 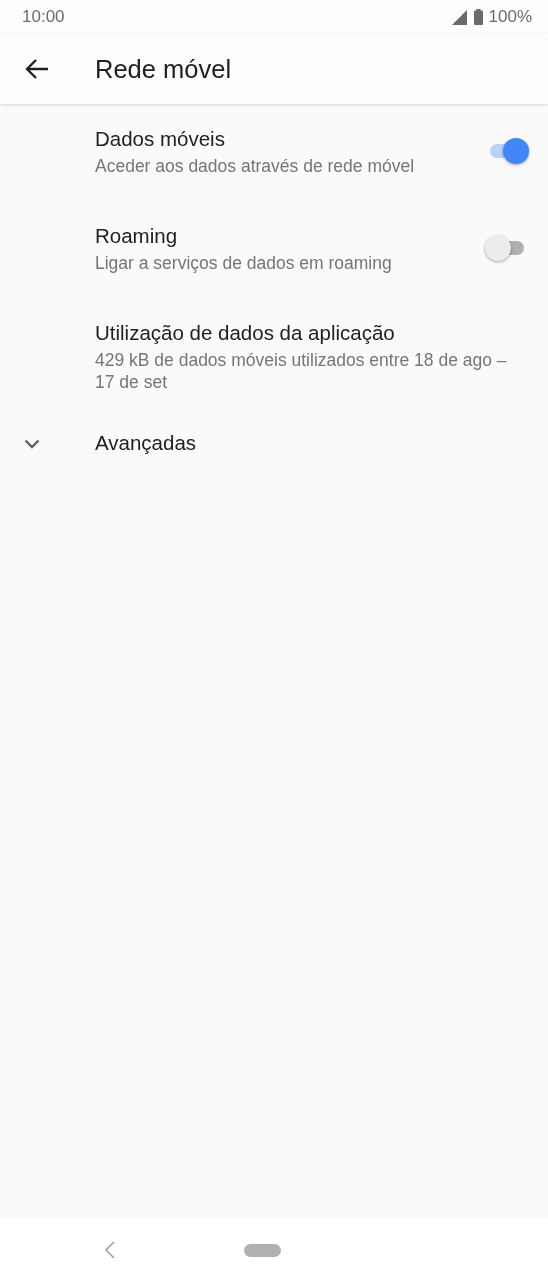 What do you see at coordinates (32, 444) in the screenshot?
I see `chevron-icon` at bounding box center [32, 444].